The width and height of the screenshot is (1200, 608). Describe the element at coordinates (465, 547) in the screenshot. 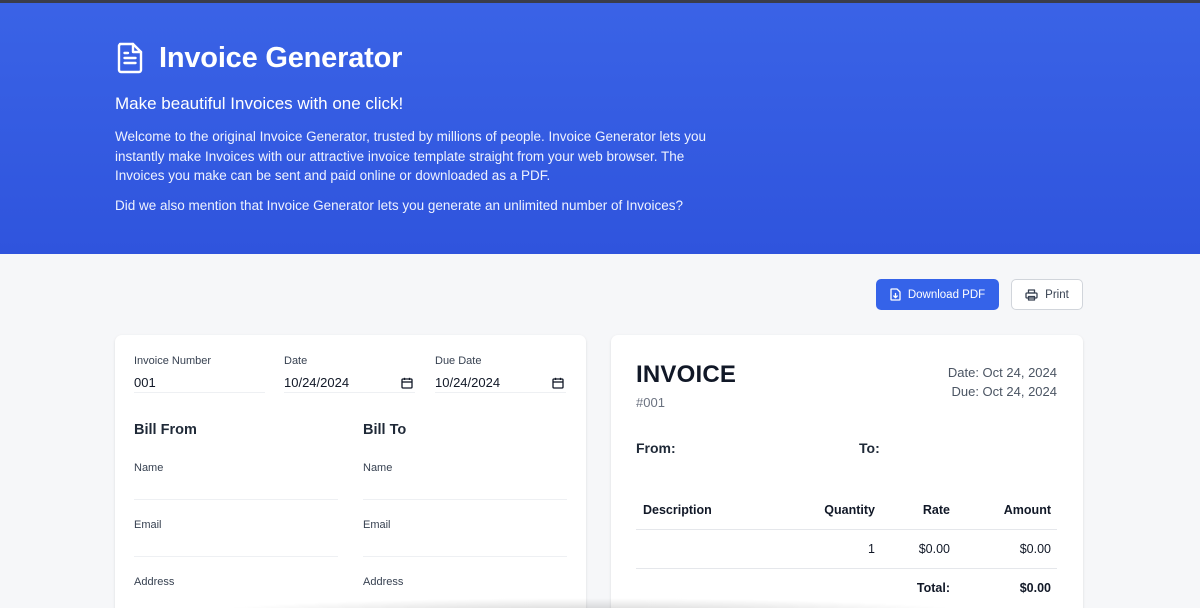

I see `to-email-input` at that location.